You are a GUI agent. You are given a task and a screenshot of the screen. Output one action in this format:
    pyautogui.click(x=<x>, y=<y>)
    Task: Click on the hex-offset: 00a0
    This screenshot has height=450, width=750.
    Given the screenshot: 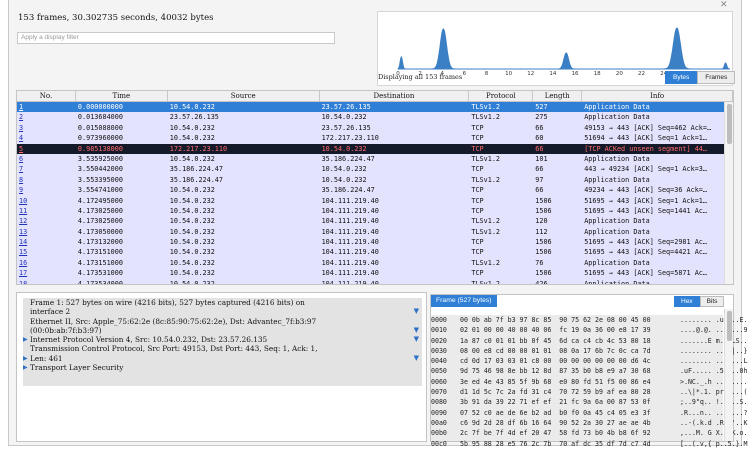 What is the action you would take?
    pyautogui.click(x=445, y=423)
    